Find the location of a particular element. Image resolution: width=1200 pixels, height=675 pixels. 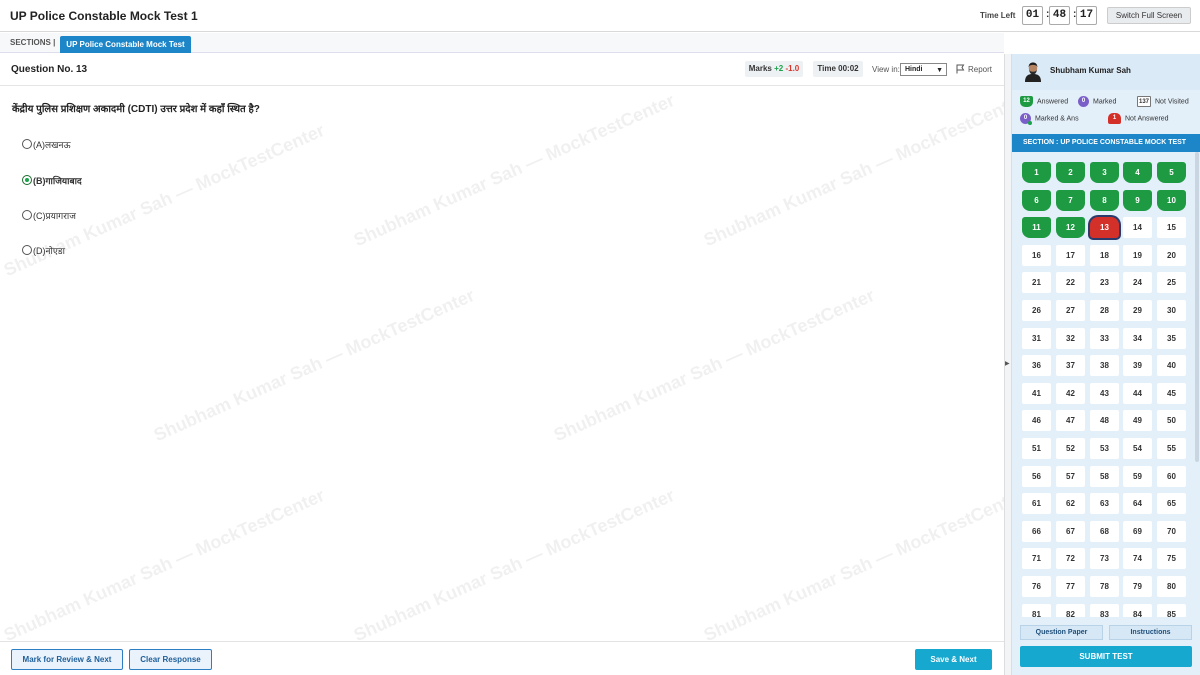

question-palette-button: 25 is located at coordinates (1171, 283).